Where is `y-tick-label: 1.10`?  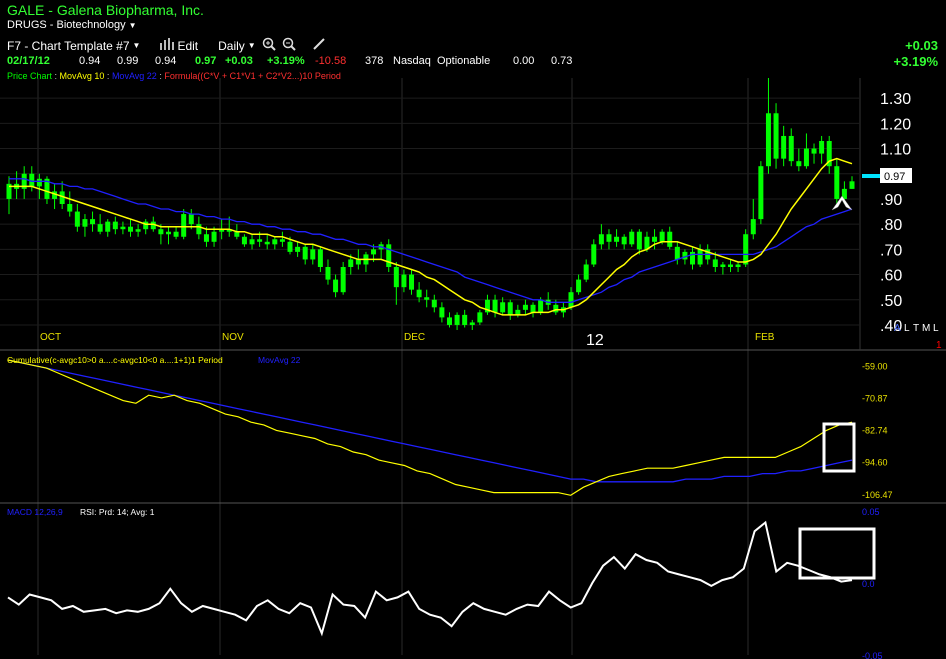 y-tick-label: 1.10 is located at coordinates (895, 150).